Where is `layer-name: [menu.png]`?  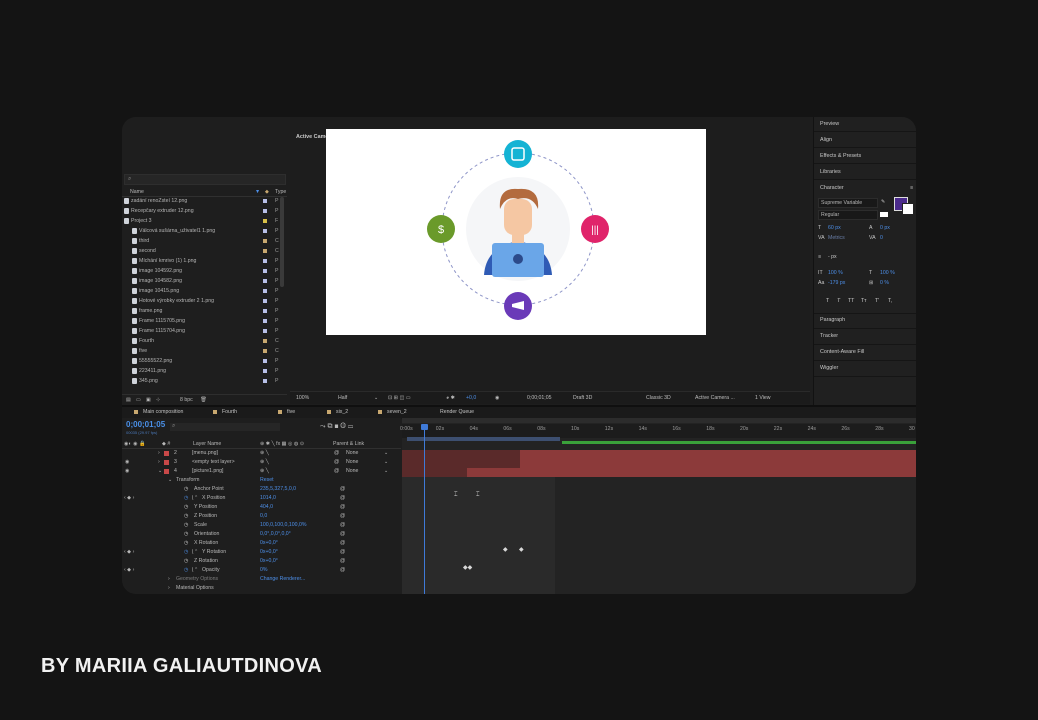
layer-name: [menu.png] is located at coordinates (205, 453).